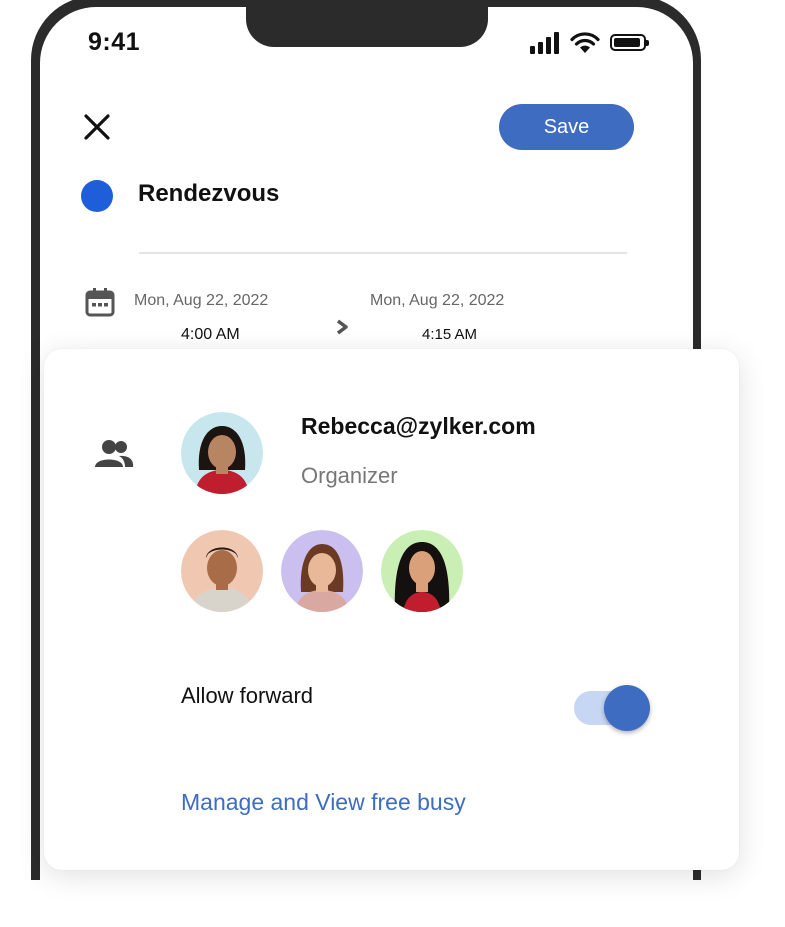 The width and height of the screenshot is (785, 927). Describe the element at coordinates (383, 253) in the screenshot. I see `divider` at that location.